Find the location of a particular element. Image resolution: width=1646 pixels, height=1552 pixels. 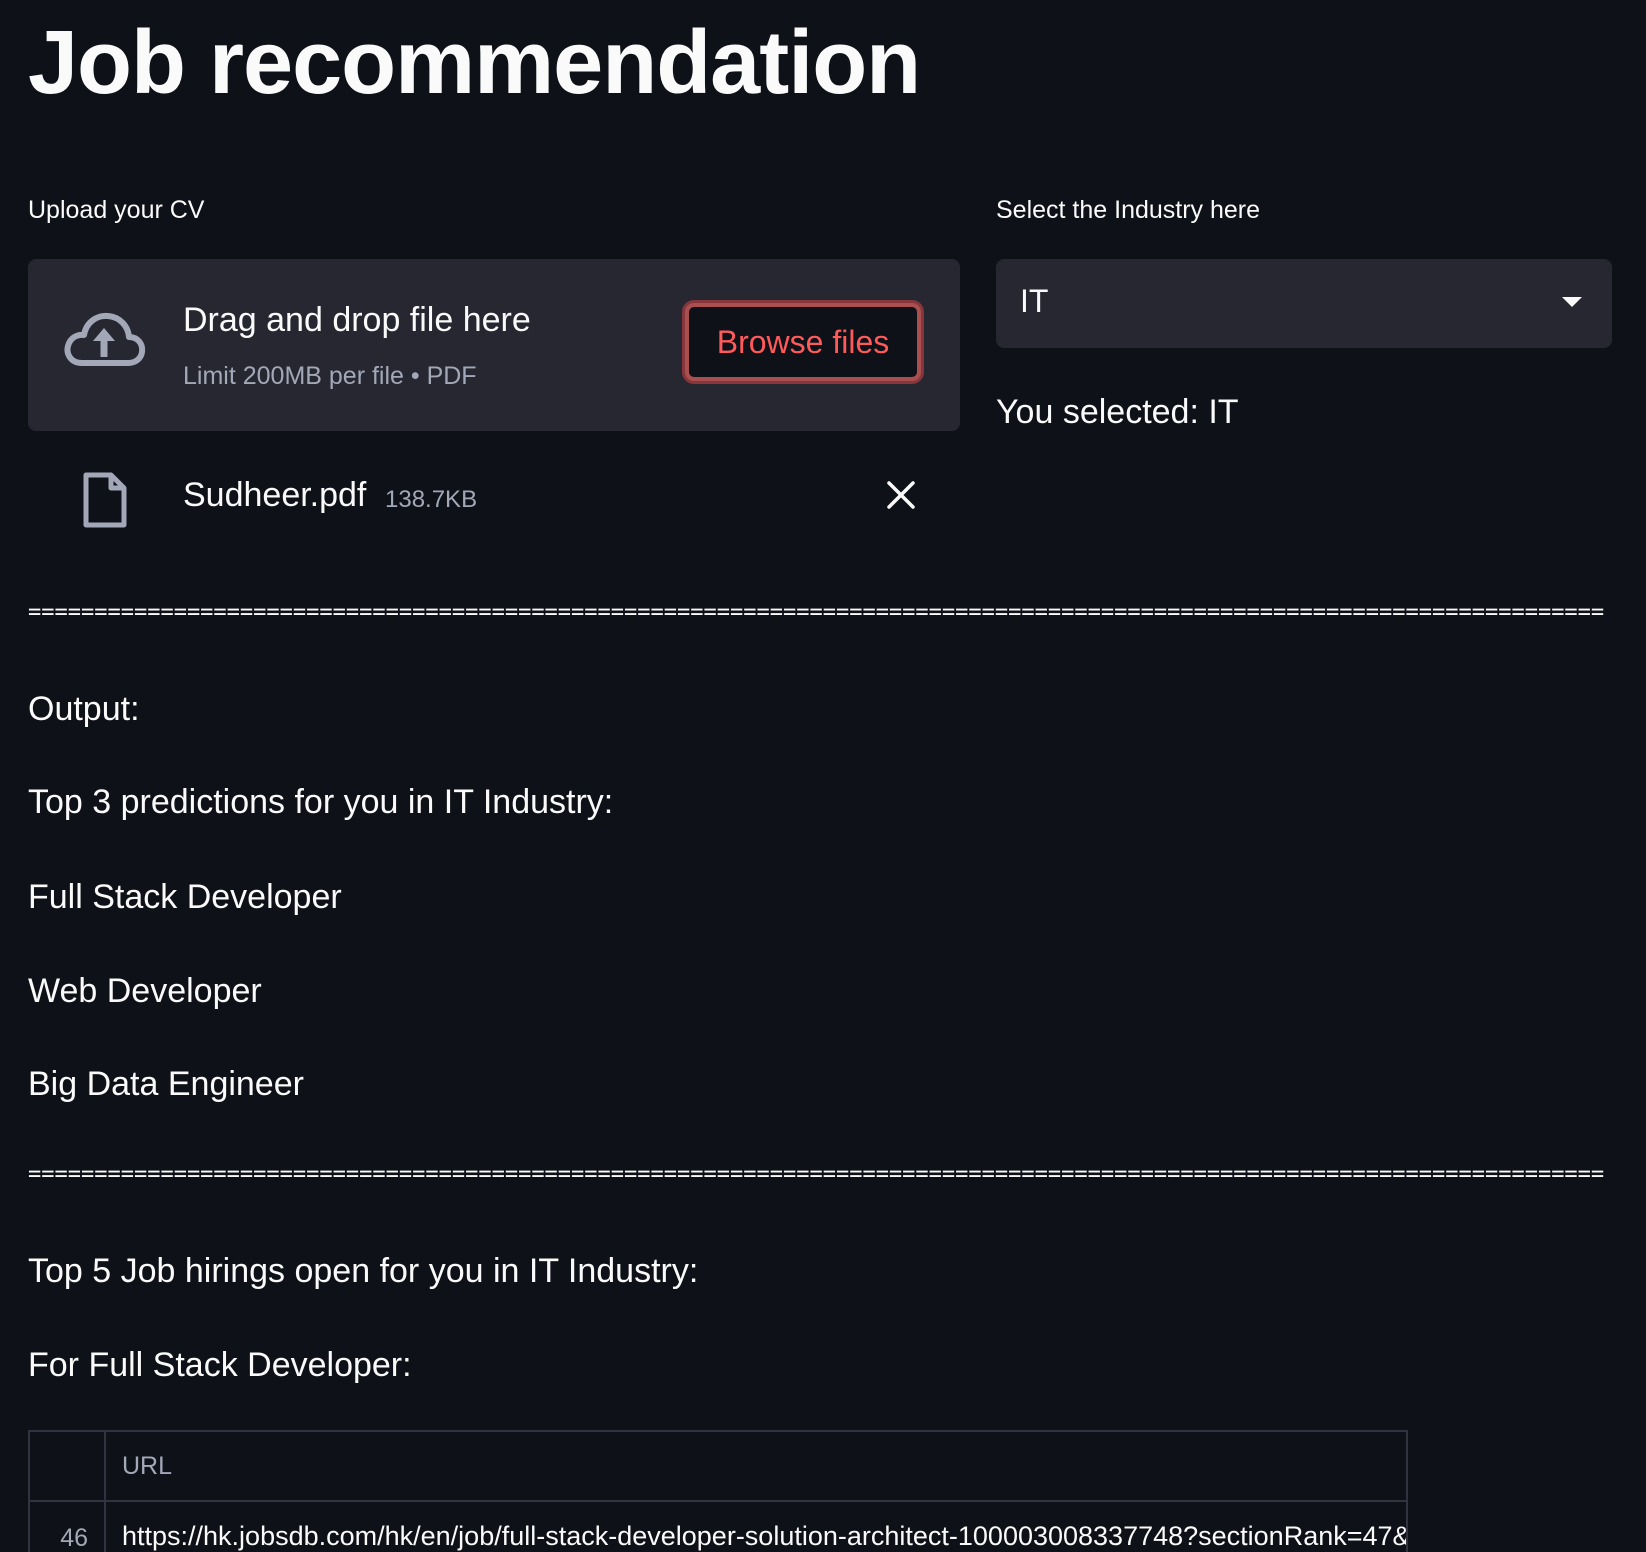

chevron-down-icon is located at coordinates (1572, 302).